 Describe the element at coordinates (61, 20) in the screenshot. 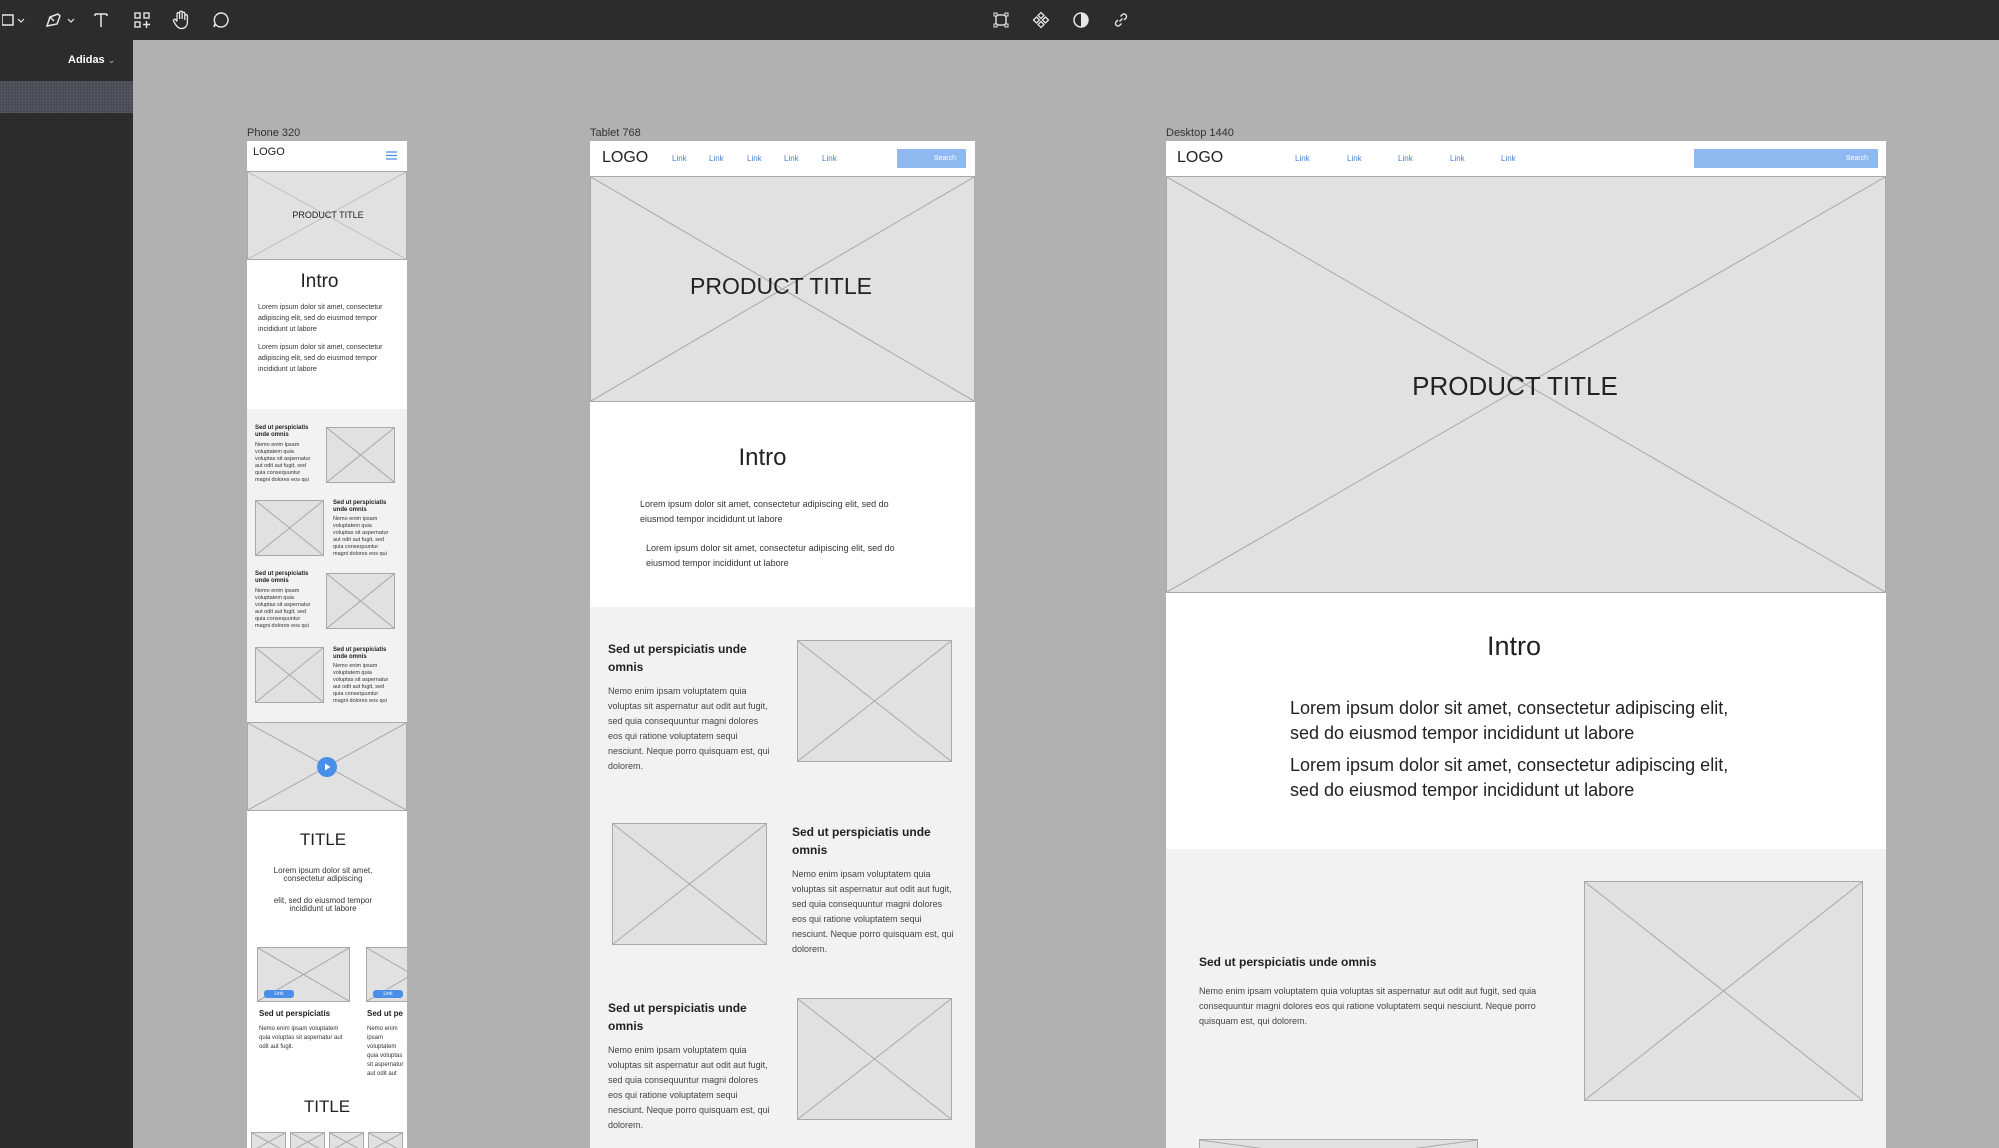

I see `pen-tool-icon` at that location.